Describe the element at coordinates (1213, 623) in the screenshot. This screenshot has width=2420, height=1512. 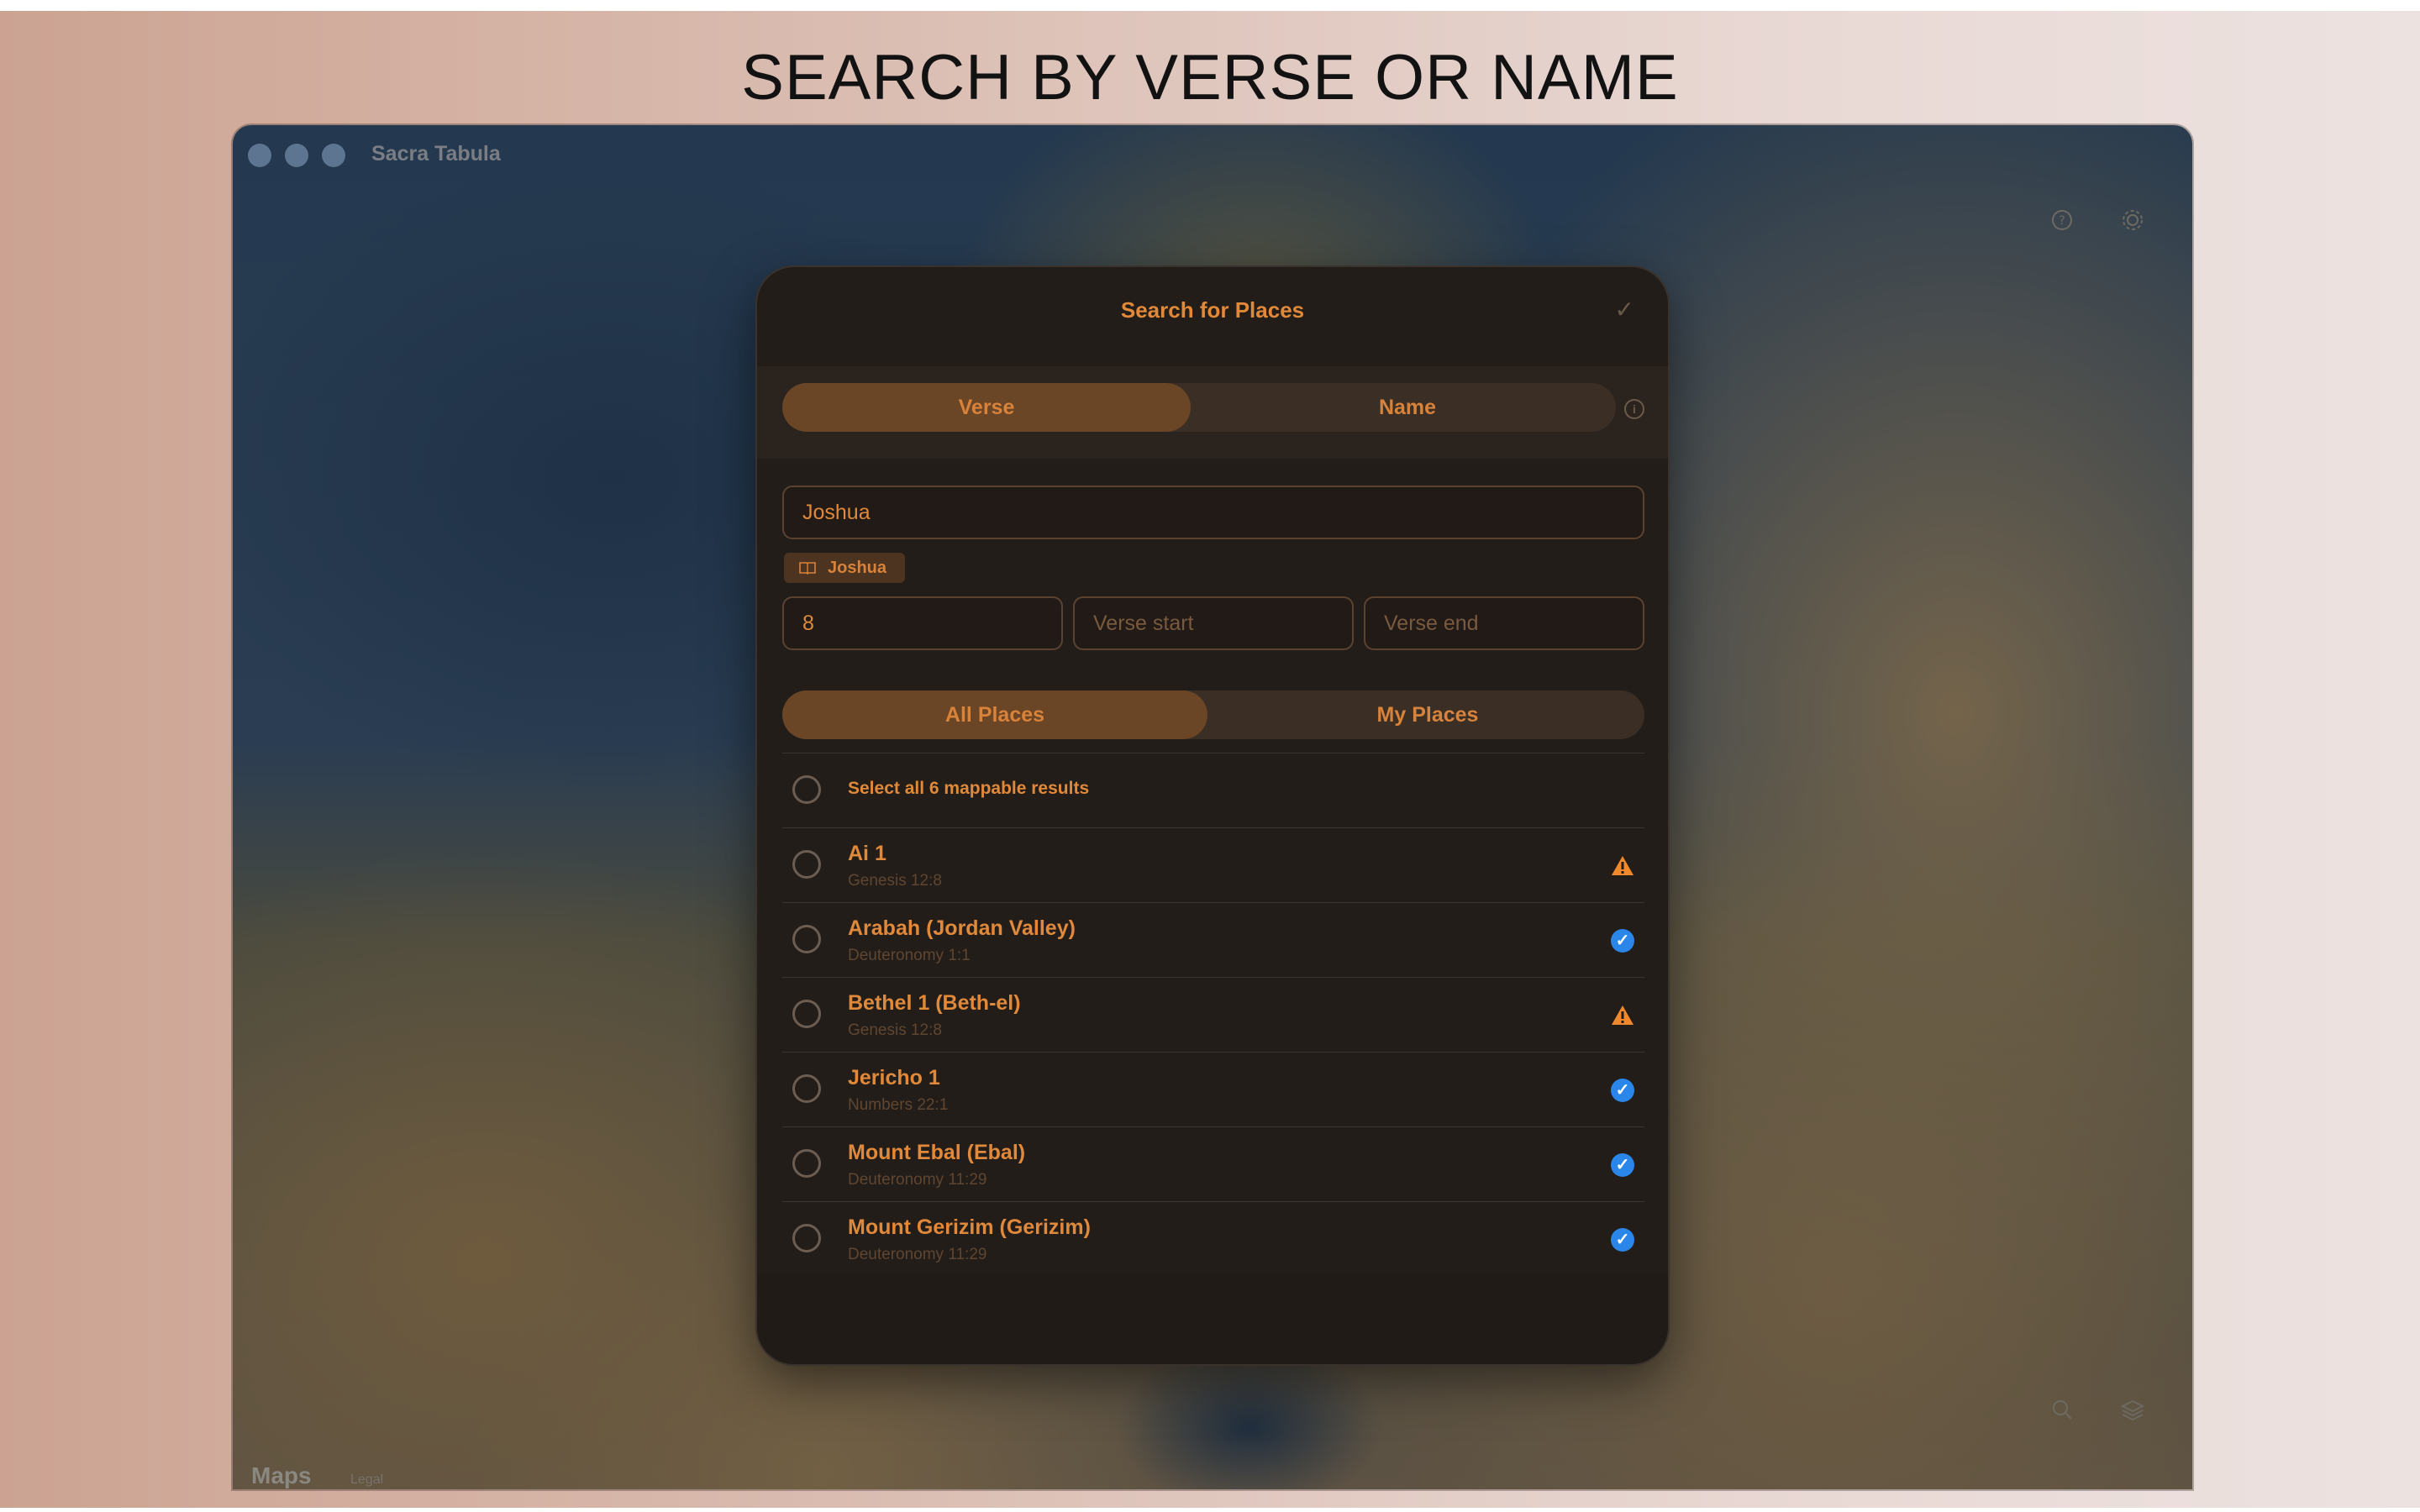
I see `verse-start-input: Verse start` at that location.